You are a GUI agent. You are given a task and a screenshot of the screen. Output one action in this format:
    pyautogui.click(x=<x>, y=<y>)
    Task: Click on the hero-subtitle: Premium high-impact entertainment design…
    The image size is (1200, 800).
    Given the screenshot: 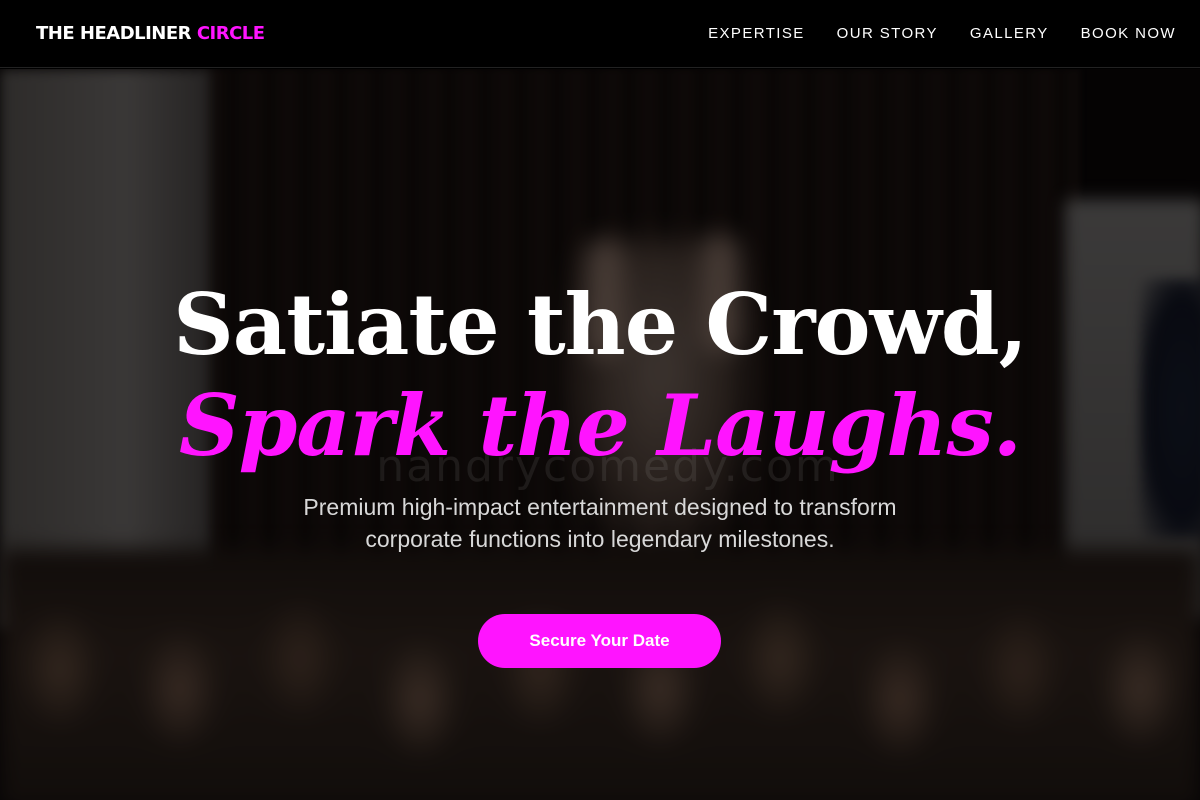 What is the action you would take?
    pyautogui.click(x=600, y=523)
    